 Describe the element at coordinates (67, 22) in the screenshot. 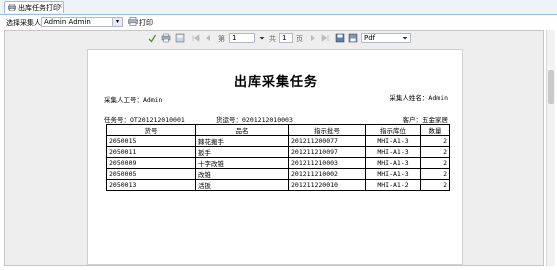

I see `collector-select-value: Admin Admin` at that location.